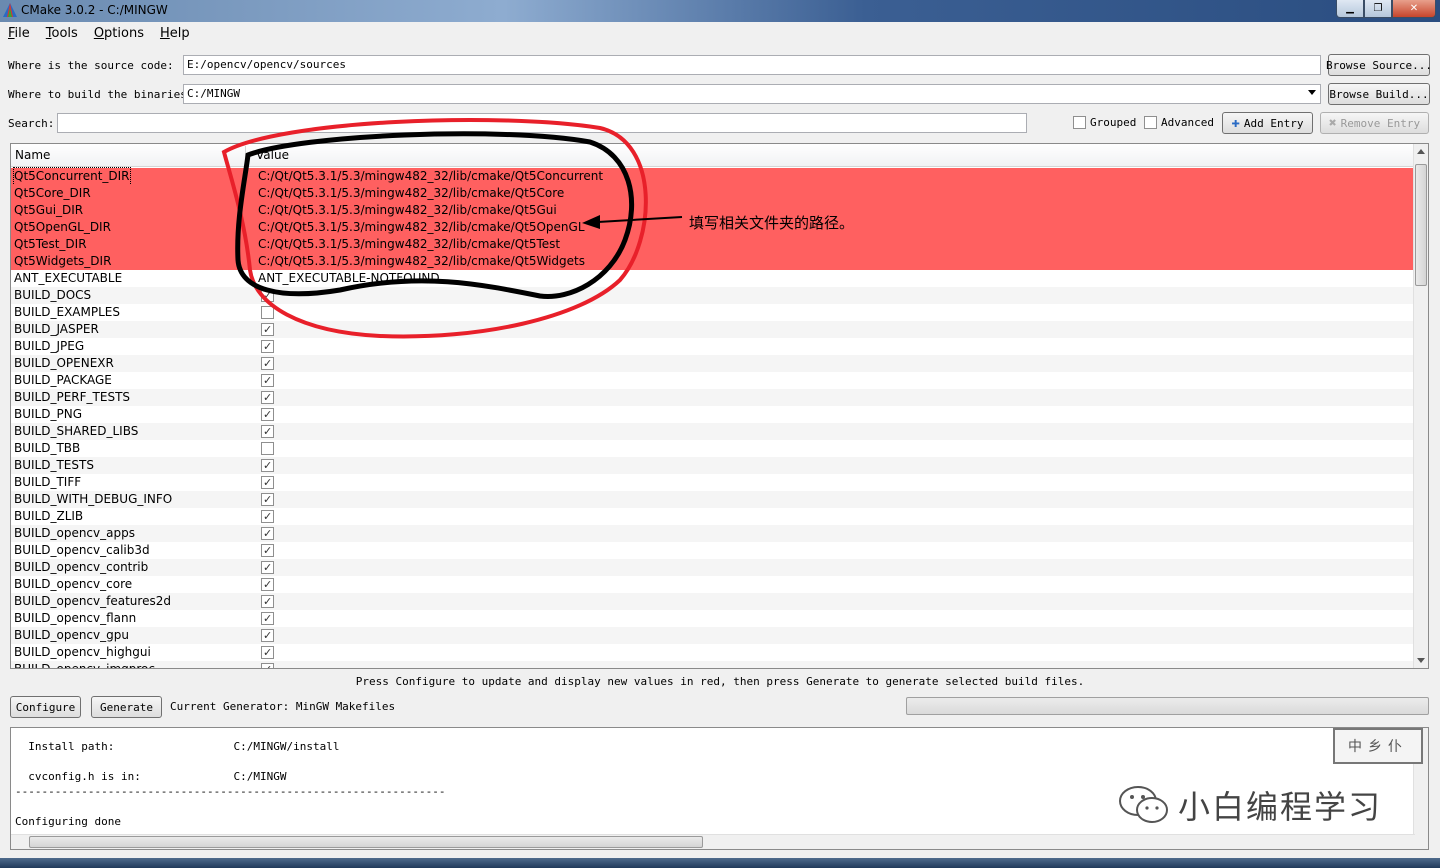 The image size is (1440, 868). I want to click on menu-options: Options, so click(119, 33).